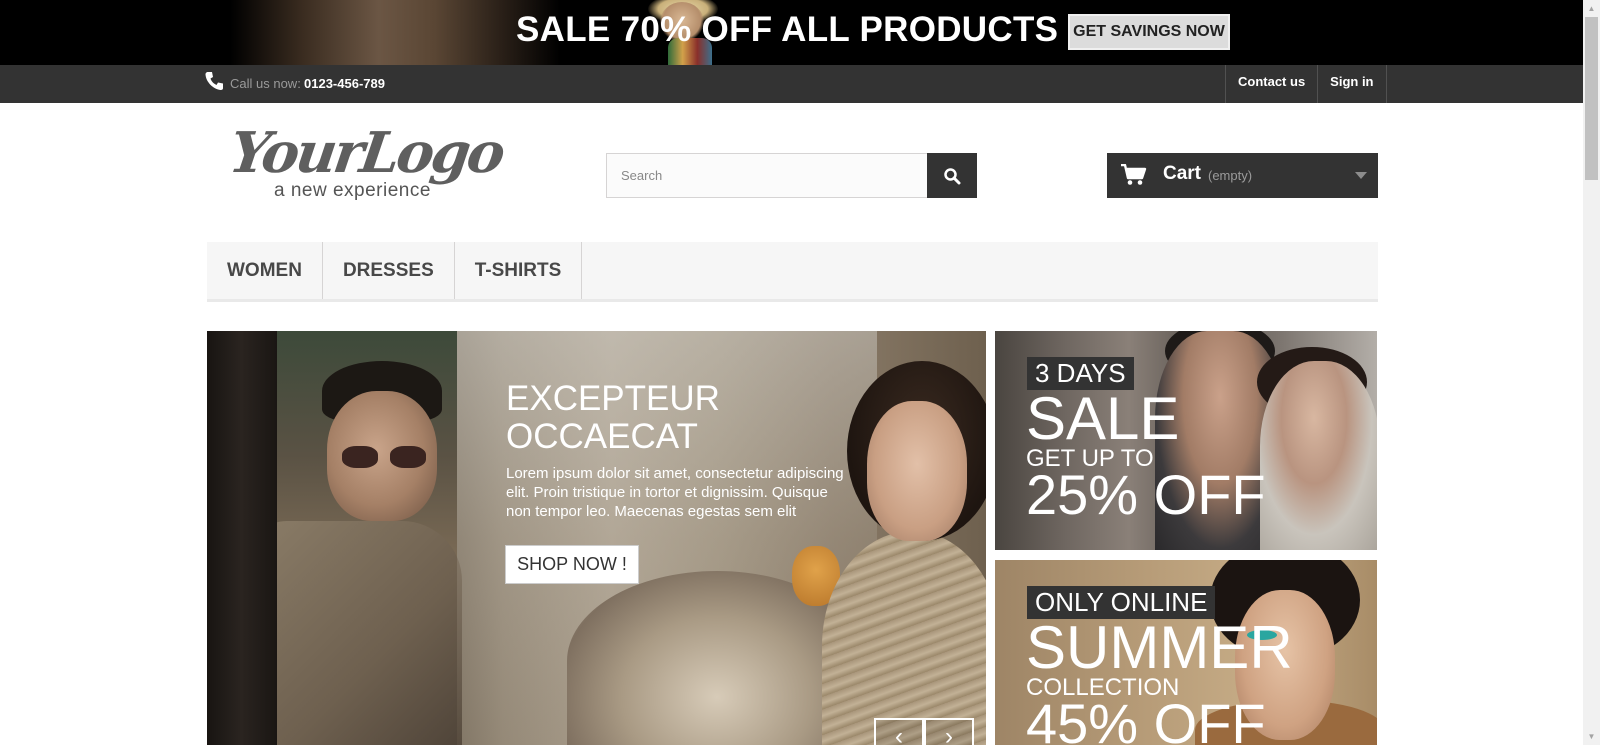  I want to click on side-banner-sale: 3 DAYS SALE GET UP TO 25% OFF, so click(1186, 440).